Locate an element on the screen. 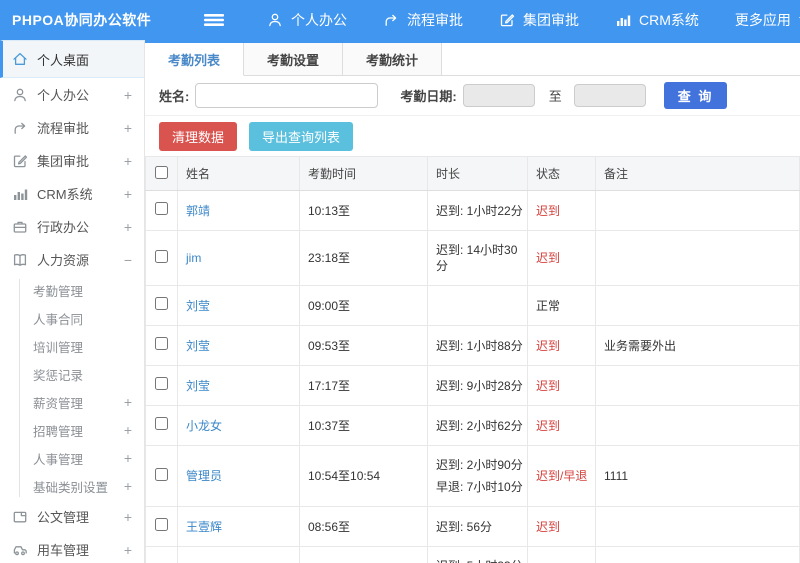 The height and width of the screenshot is (563, 800). sidebar-item-0: 个人桌面 is located at coordinates (72, 59).